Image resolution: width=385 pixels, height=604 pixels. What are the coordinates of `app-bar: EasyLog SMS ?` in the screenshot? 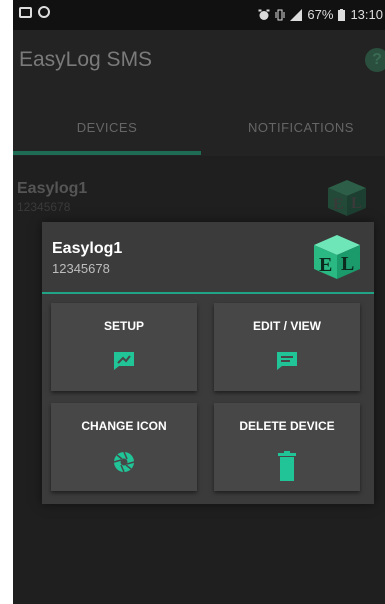 It's located at (199, 62).